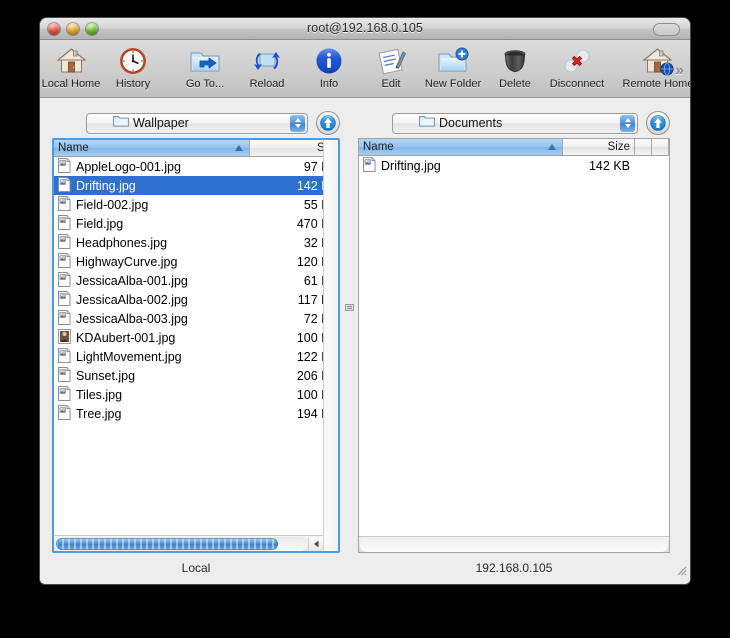 This screenshot has width=730, height=638. Describe the element at coordinates (315, 543) in the screenshot. I see `local-hscroll-left-arrow` at that location.